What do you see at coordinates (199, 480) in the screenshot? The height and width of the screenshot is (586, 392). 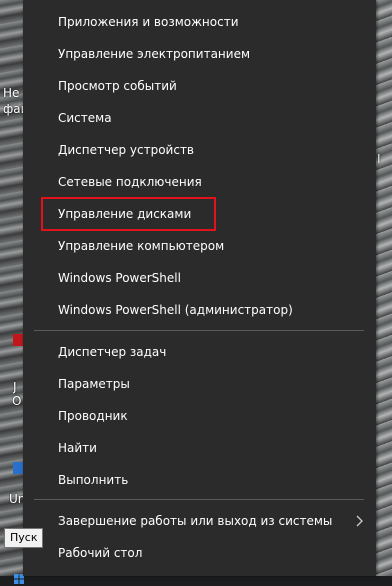 I see `menu-item-run: Выполнить` at bounding box center [199, 480].